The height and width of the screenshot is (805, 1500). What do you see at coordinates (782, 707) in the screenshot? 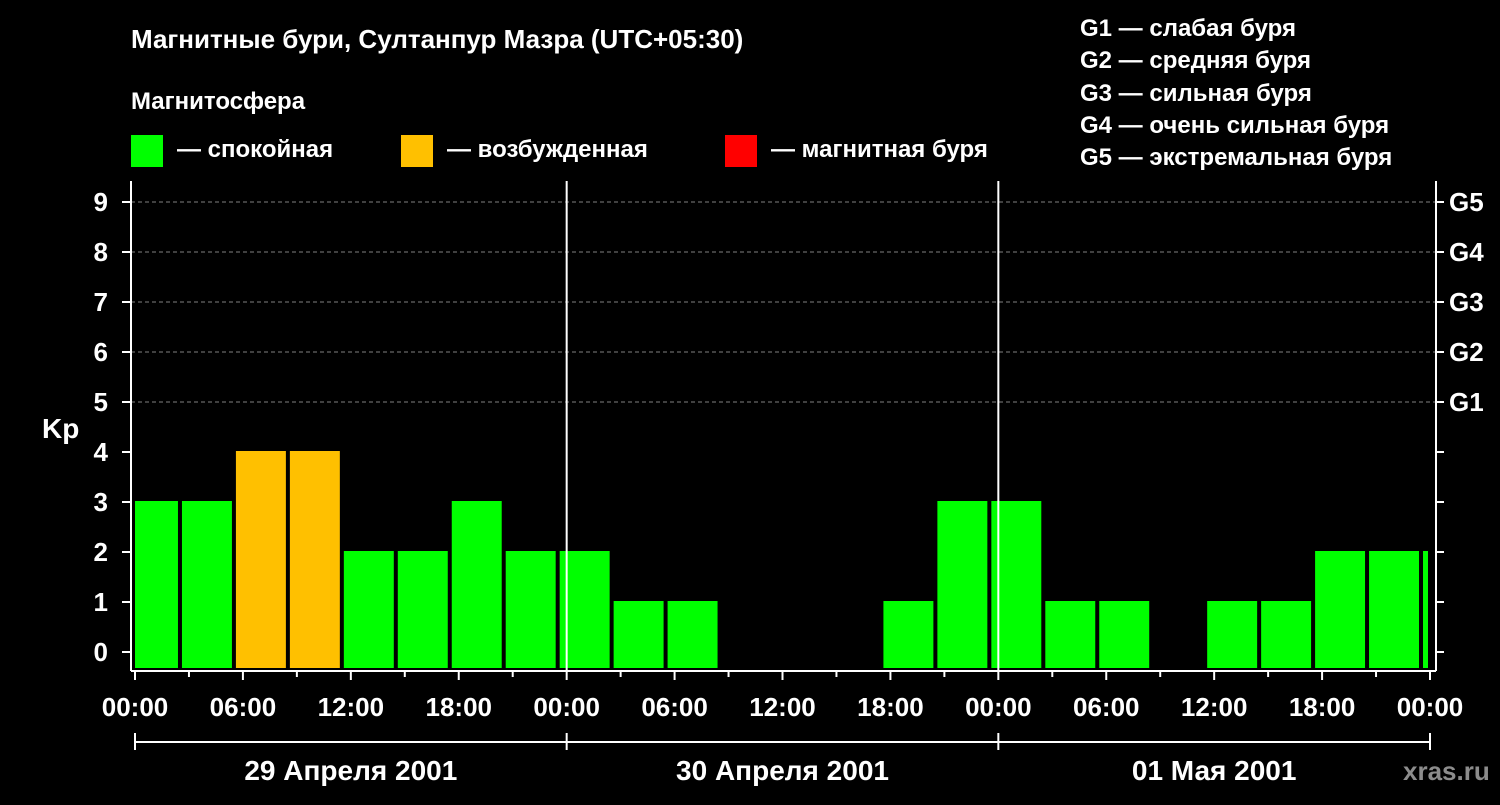
I see `x-tick-label-6: 12:00` at bounding box center [782, 707].